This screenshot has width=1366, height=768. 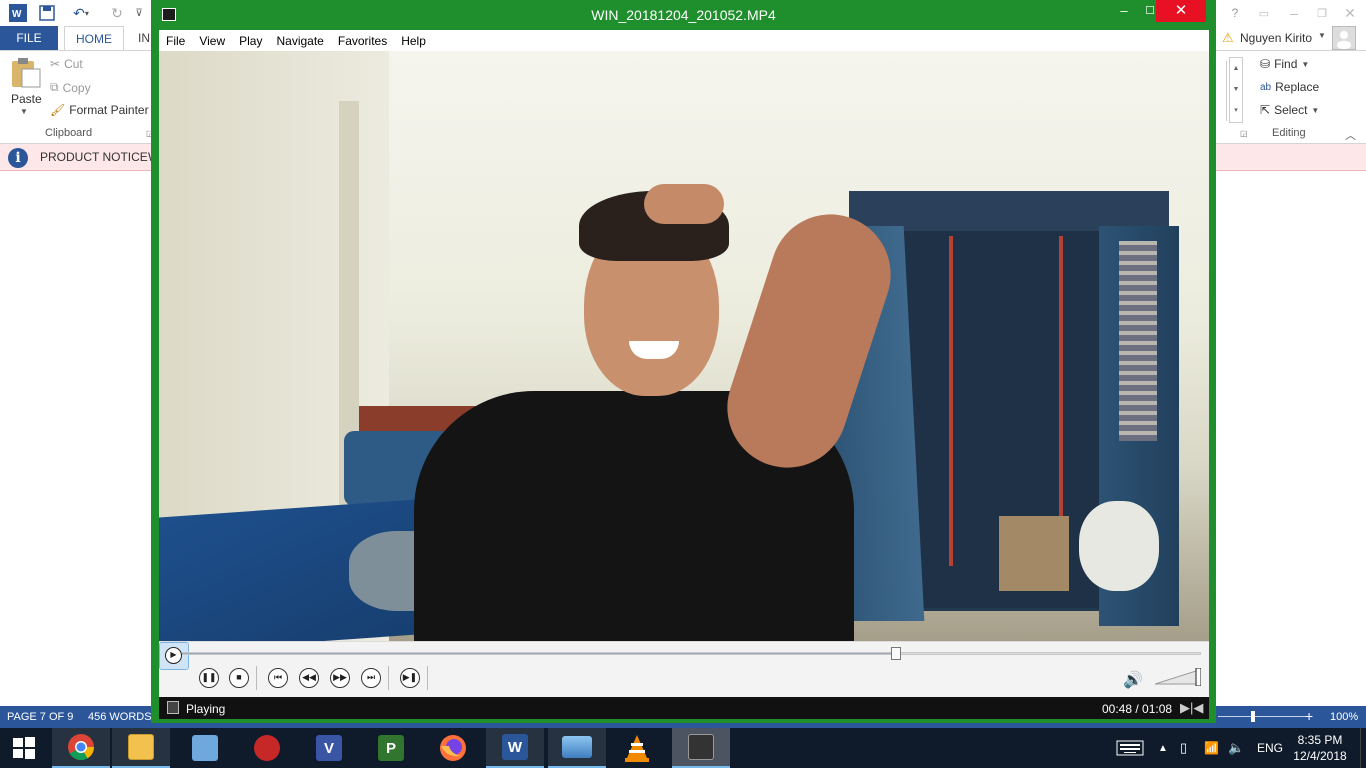 I want to click on ribbon-display-icon: ▭, so click(x=1264, y=13).